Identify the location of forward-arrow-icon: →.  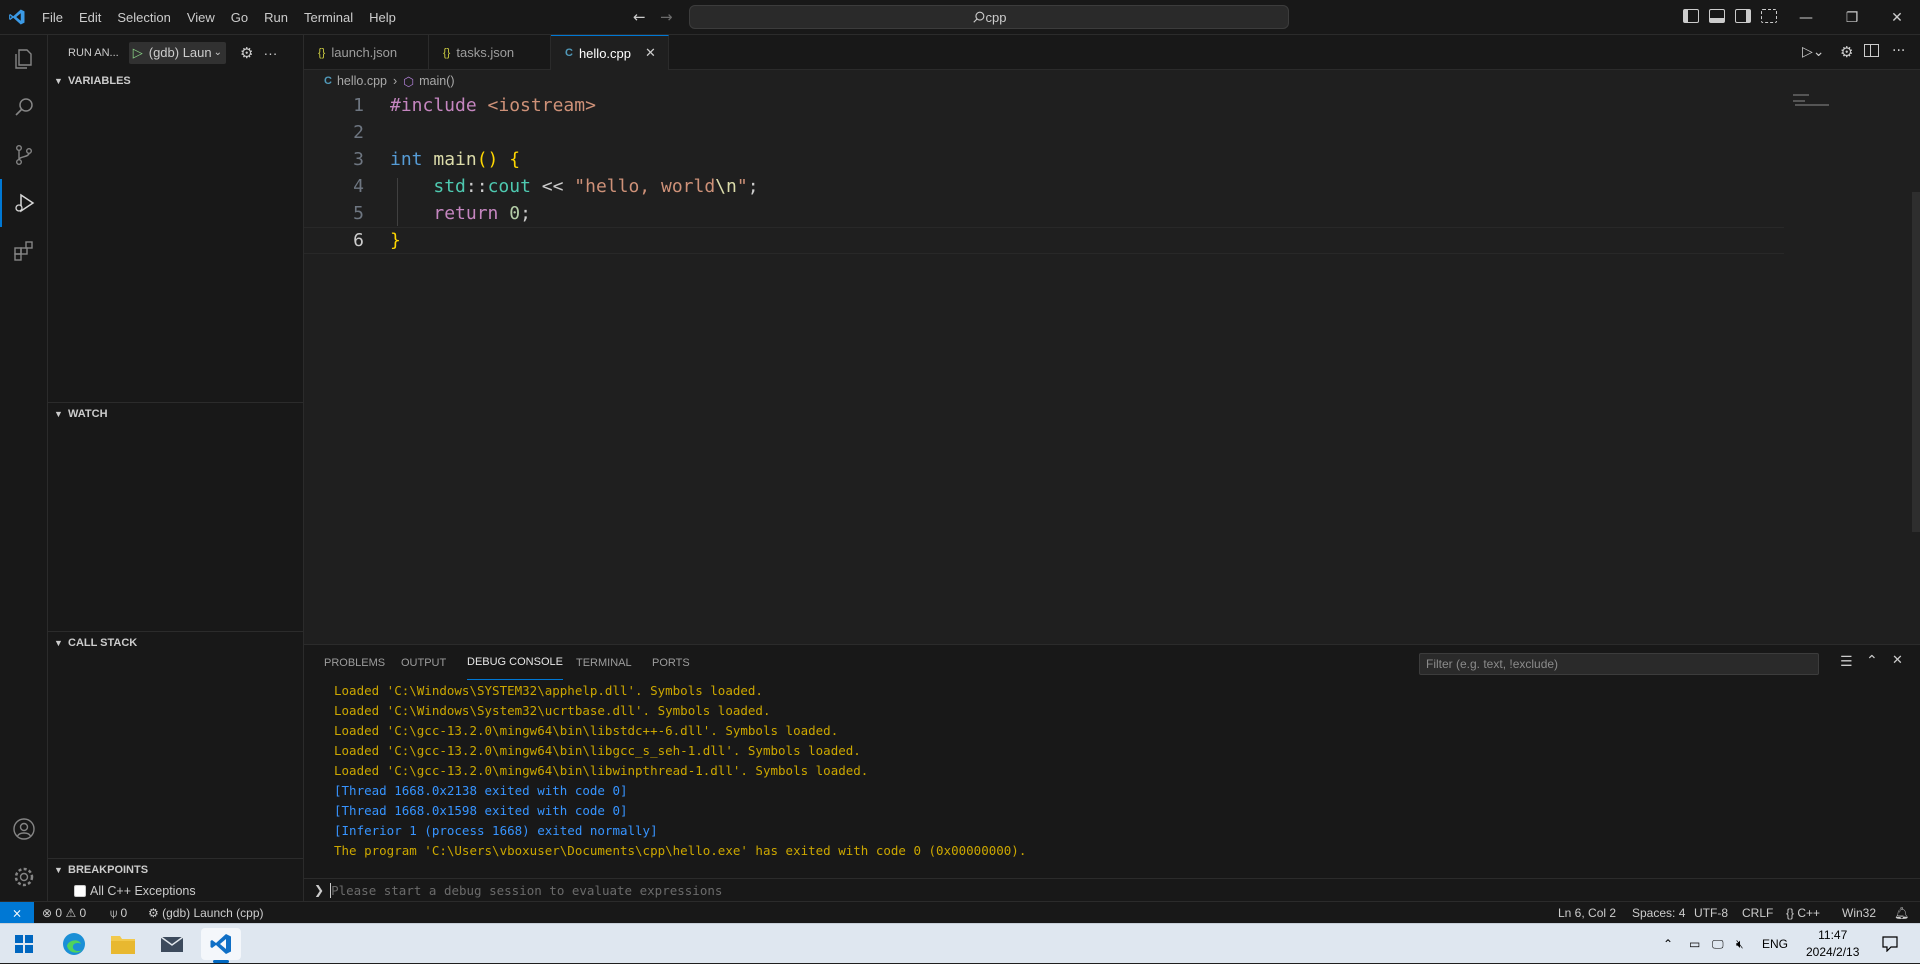
(666, 17).